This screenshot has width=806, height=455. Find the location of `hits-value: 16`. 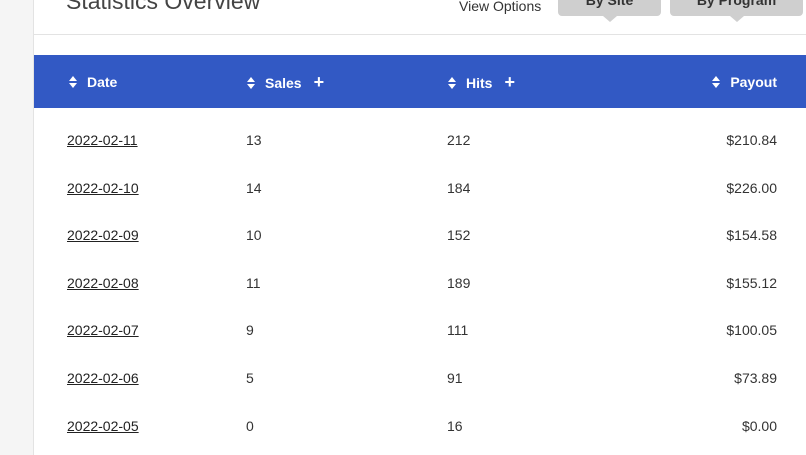

hits-value: 16 is located at coordinates (455, 425).